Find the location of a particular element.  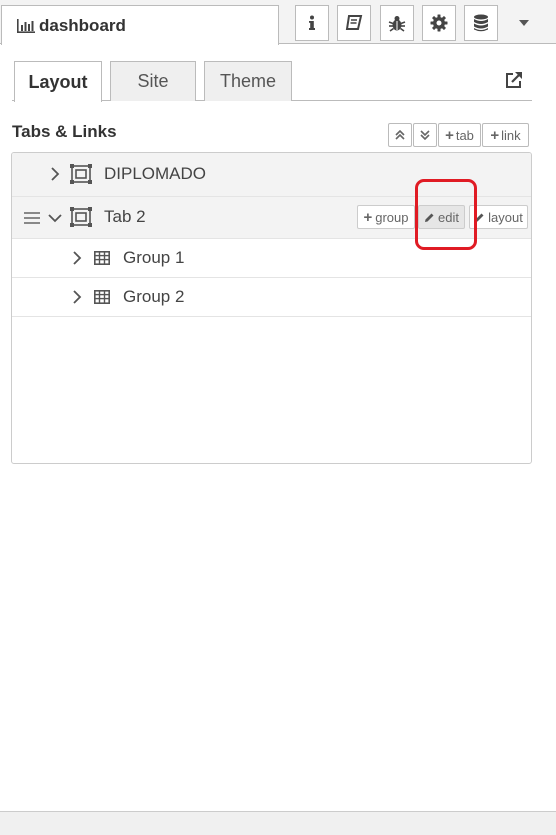

add-group-button: + group is located at coordinates (386, 217).